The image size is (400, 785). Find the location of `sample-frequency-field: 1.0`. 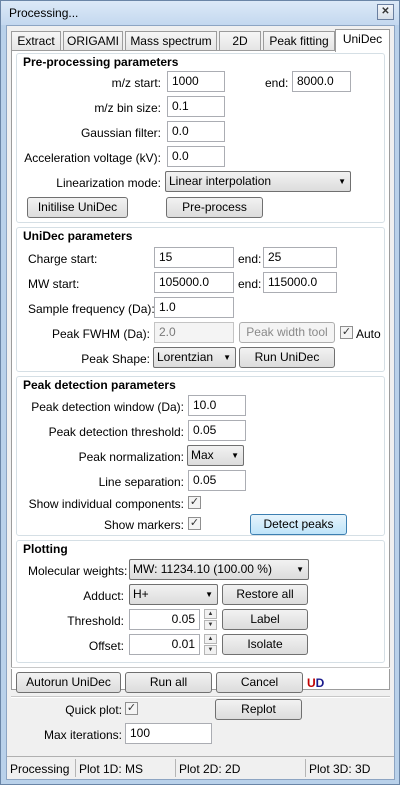

sample-frequency-field: 1.0 is located at coordinates (194, 307).